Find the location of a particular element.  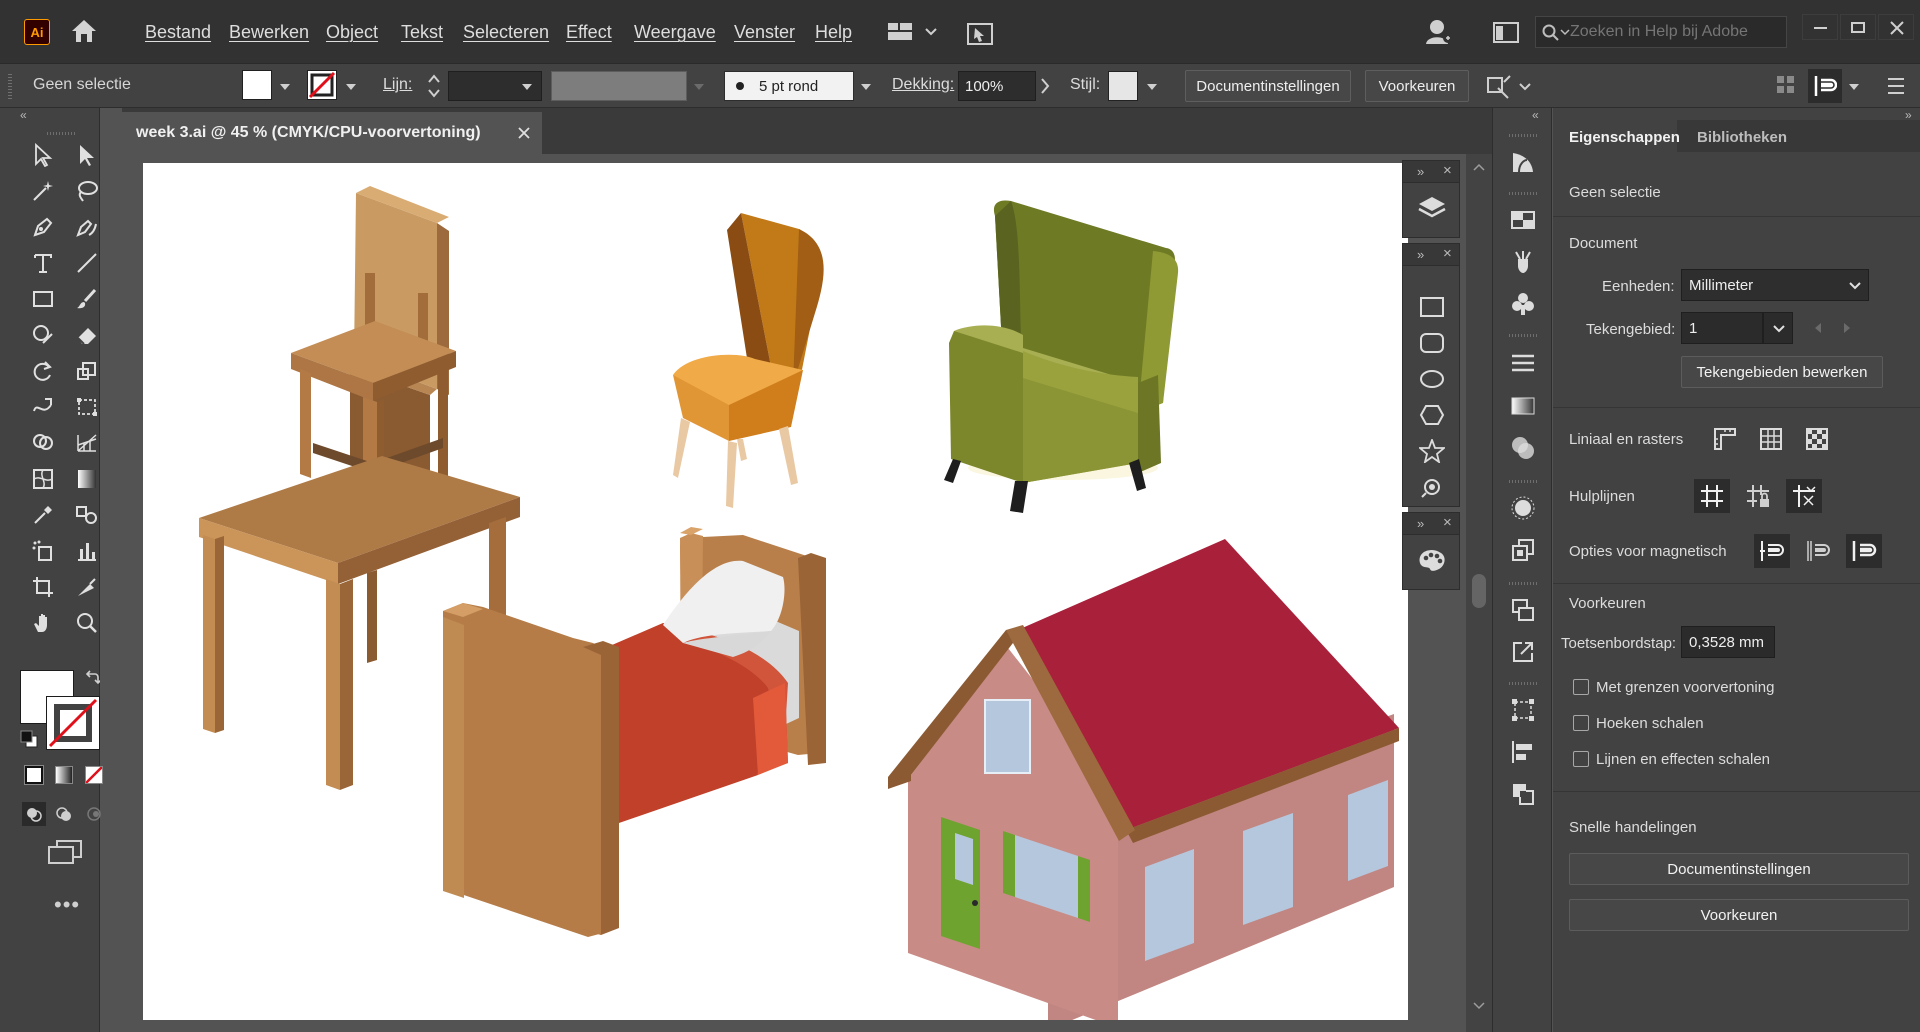

curvature-tool-icon is located at coordinates (87, 227).